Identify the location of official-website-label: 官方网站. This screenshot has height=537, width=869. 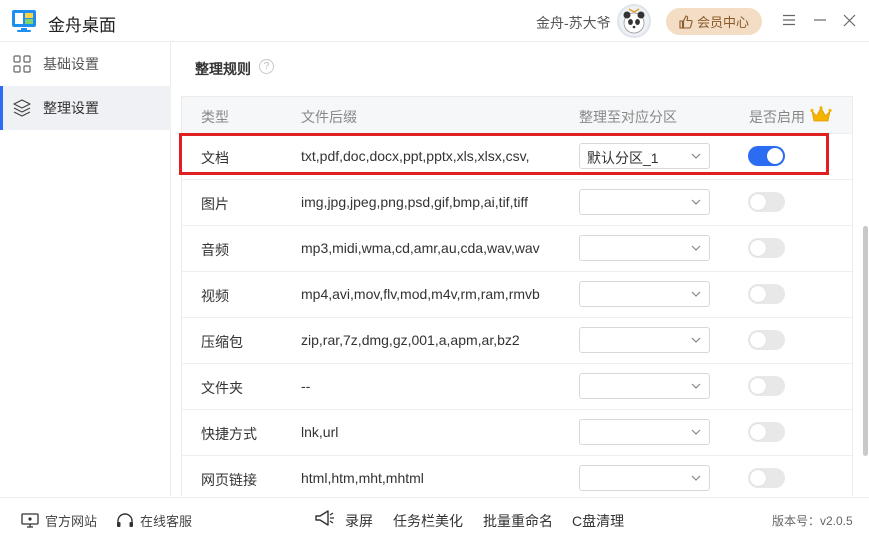
(71, 521).